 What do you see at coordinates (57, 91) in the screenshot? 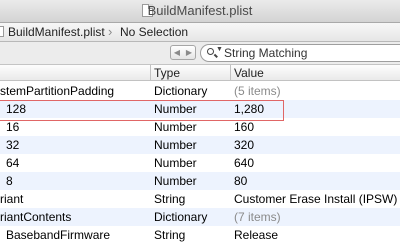
I see `key-cell: stemPartitionPadding` at bounding box center [57, 91].